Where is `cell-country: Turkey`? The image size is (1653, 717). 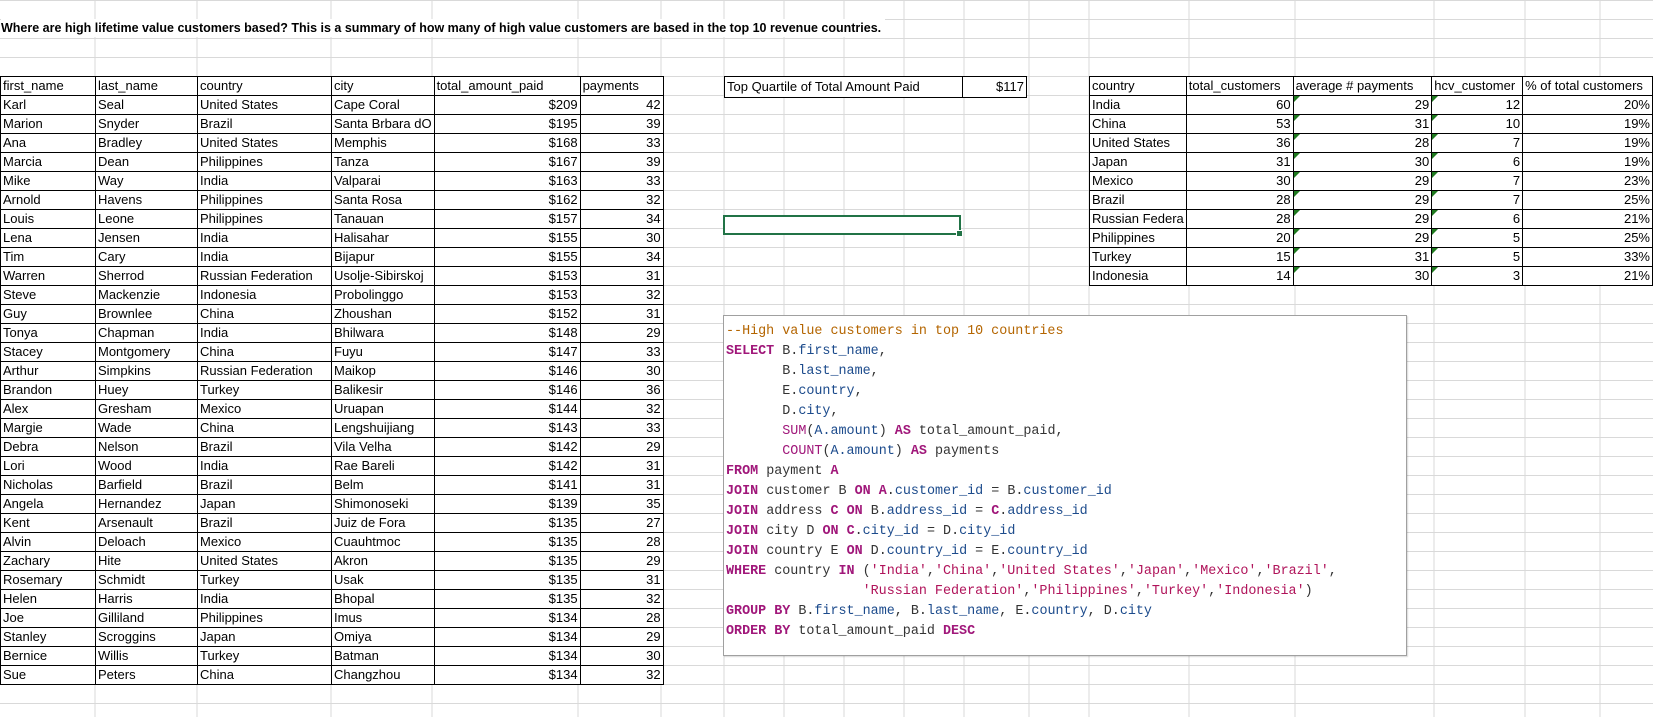 cell-country: Turkey is located at coordinates (264, 656).